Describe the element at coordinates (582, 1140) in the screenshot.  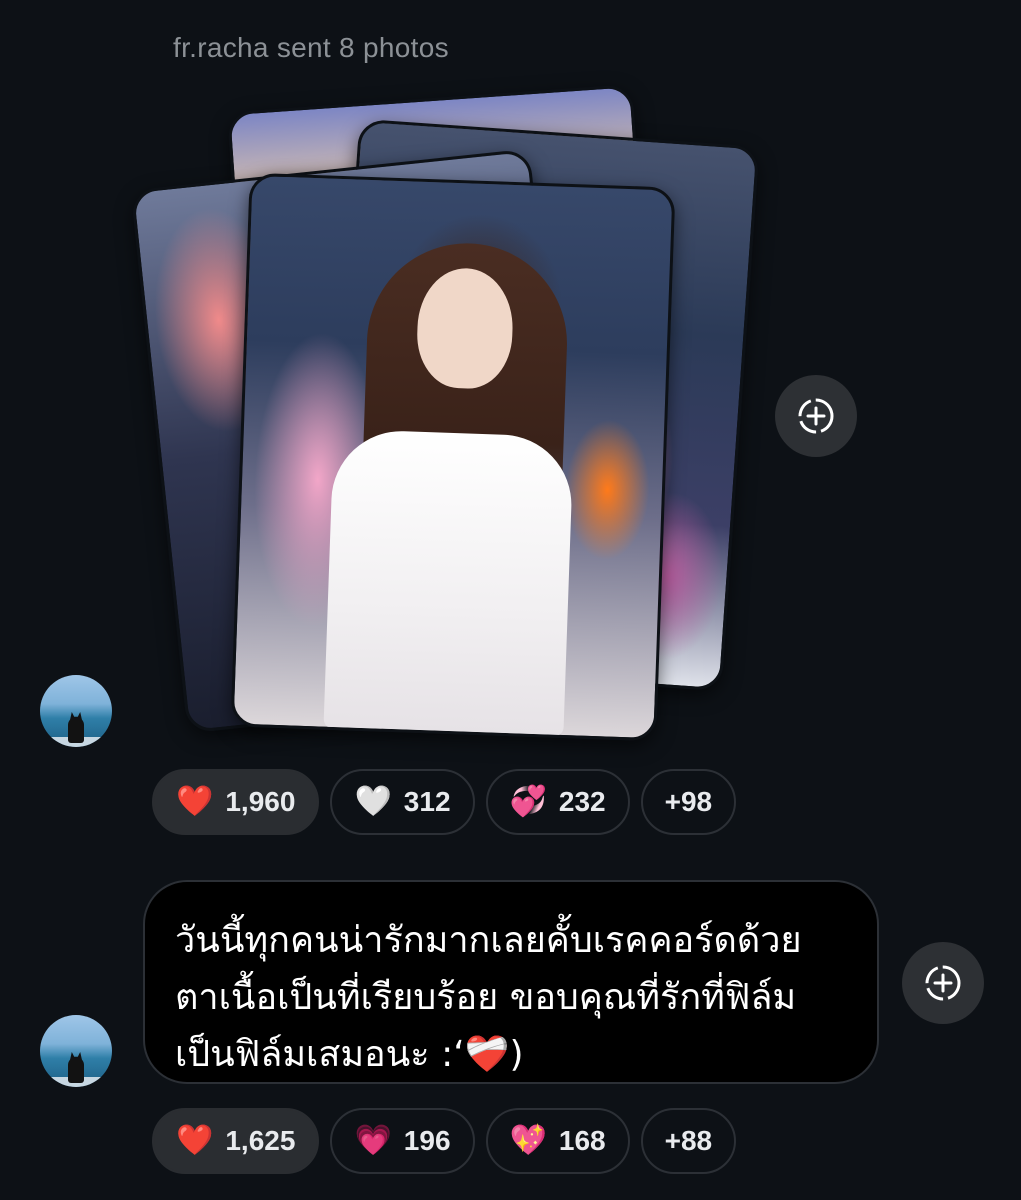
I see `reaction-count: 168` at that location.